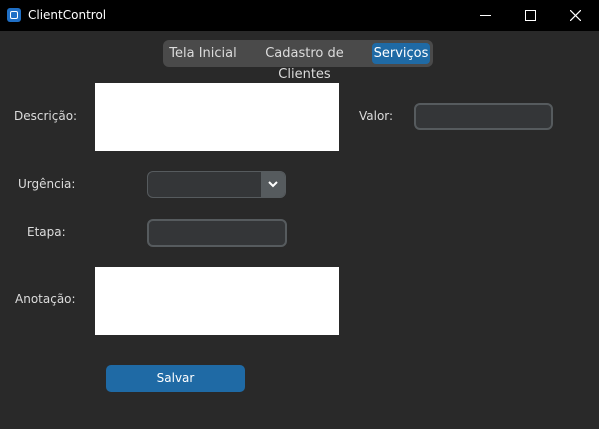  Describe the element at coordinates (376, 116) in the screenshot. I see `valor-label: Valor:` at that location.